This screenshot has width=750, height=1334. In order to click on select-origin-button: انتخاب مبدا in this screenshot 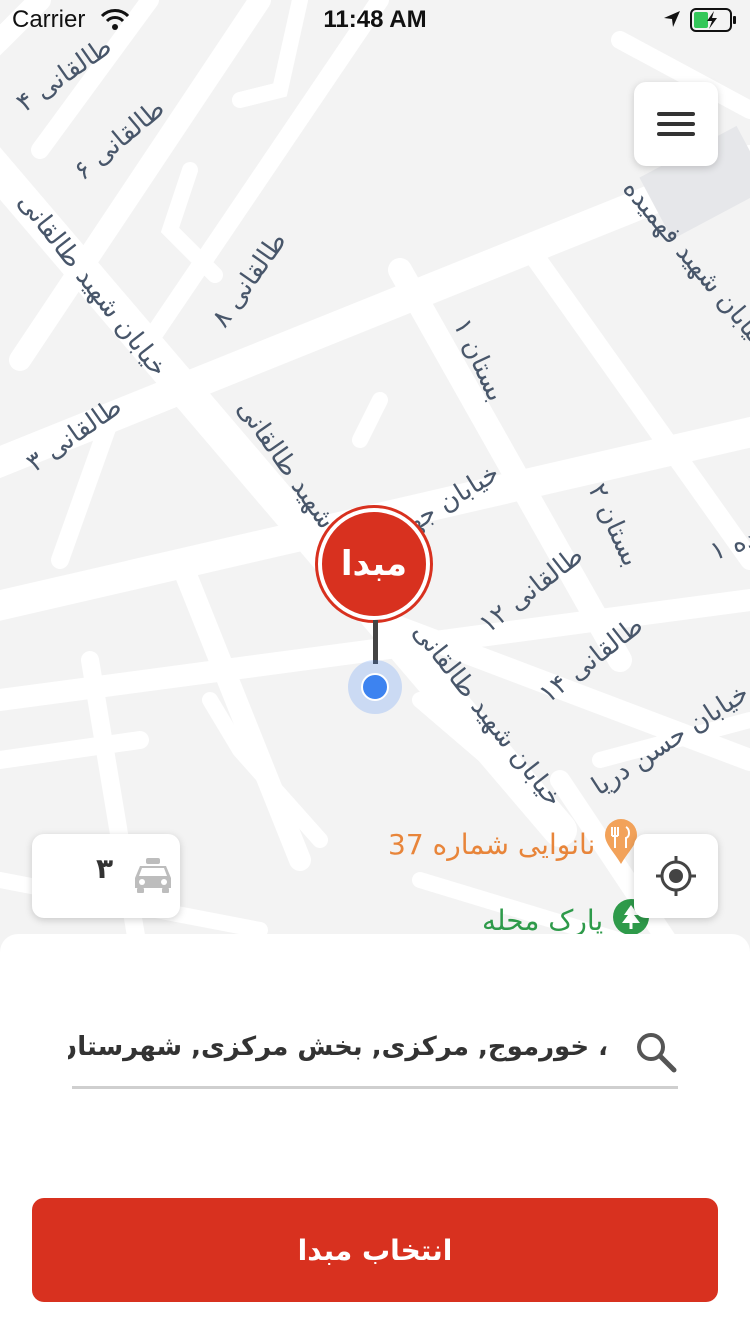, I will do `click(375, 1250)`.